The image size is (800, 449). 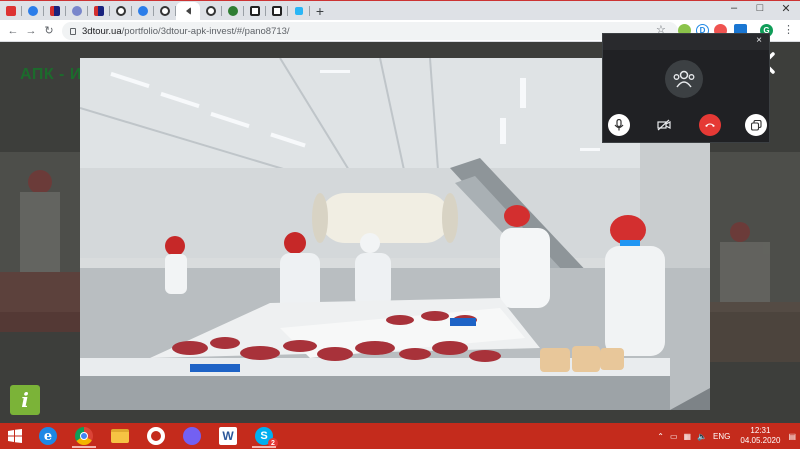 I want to click on microphone-button, so click(x=619, y=125).